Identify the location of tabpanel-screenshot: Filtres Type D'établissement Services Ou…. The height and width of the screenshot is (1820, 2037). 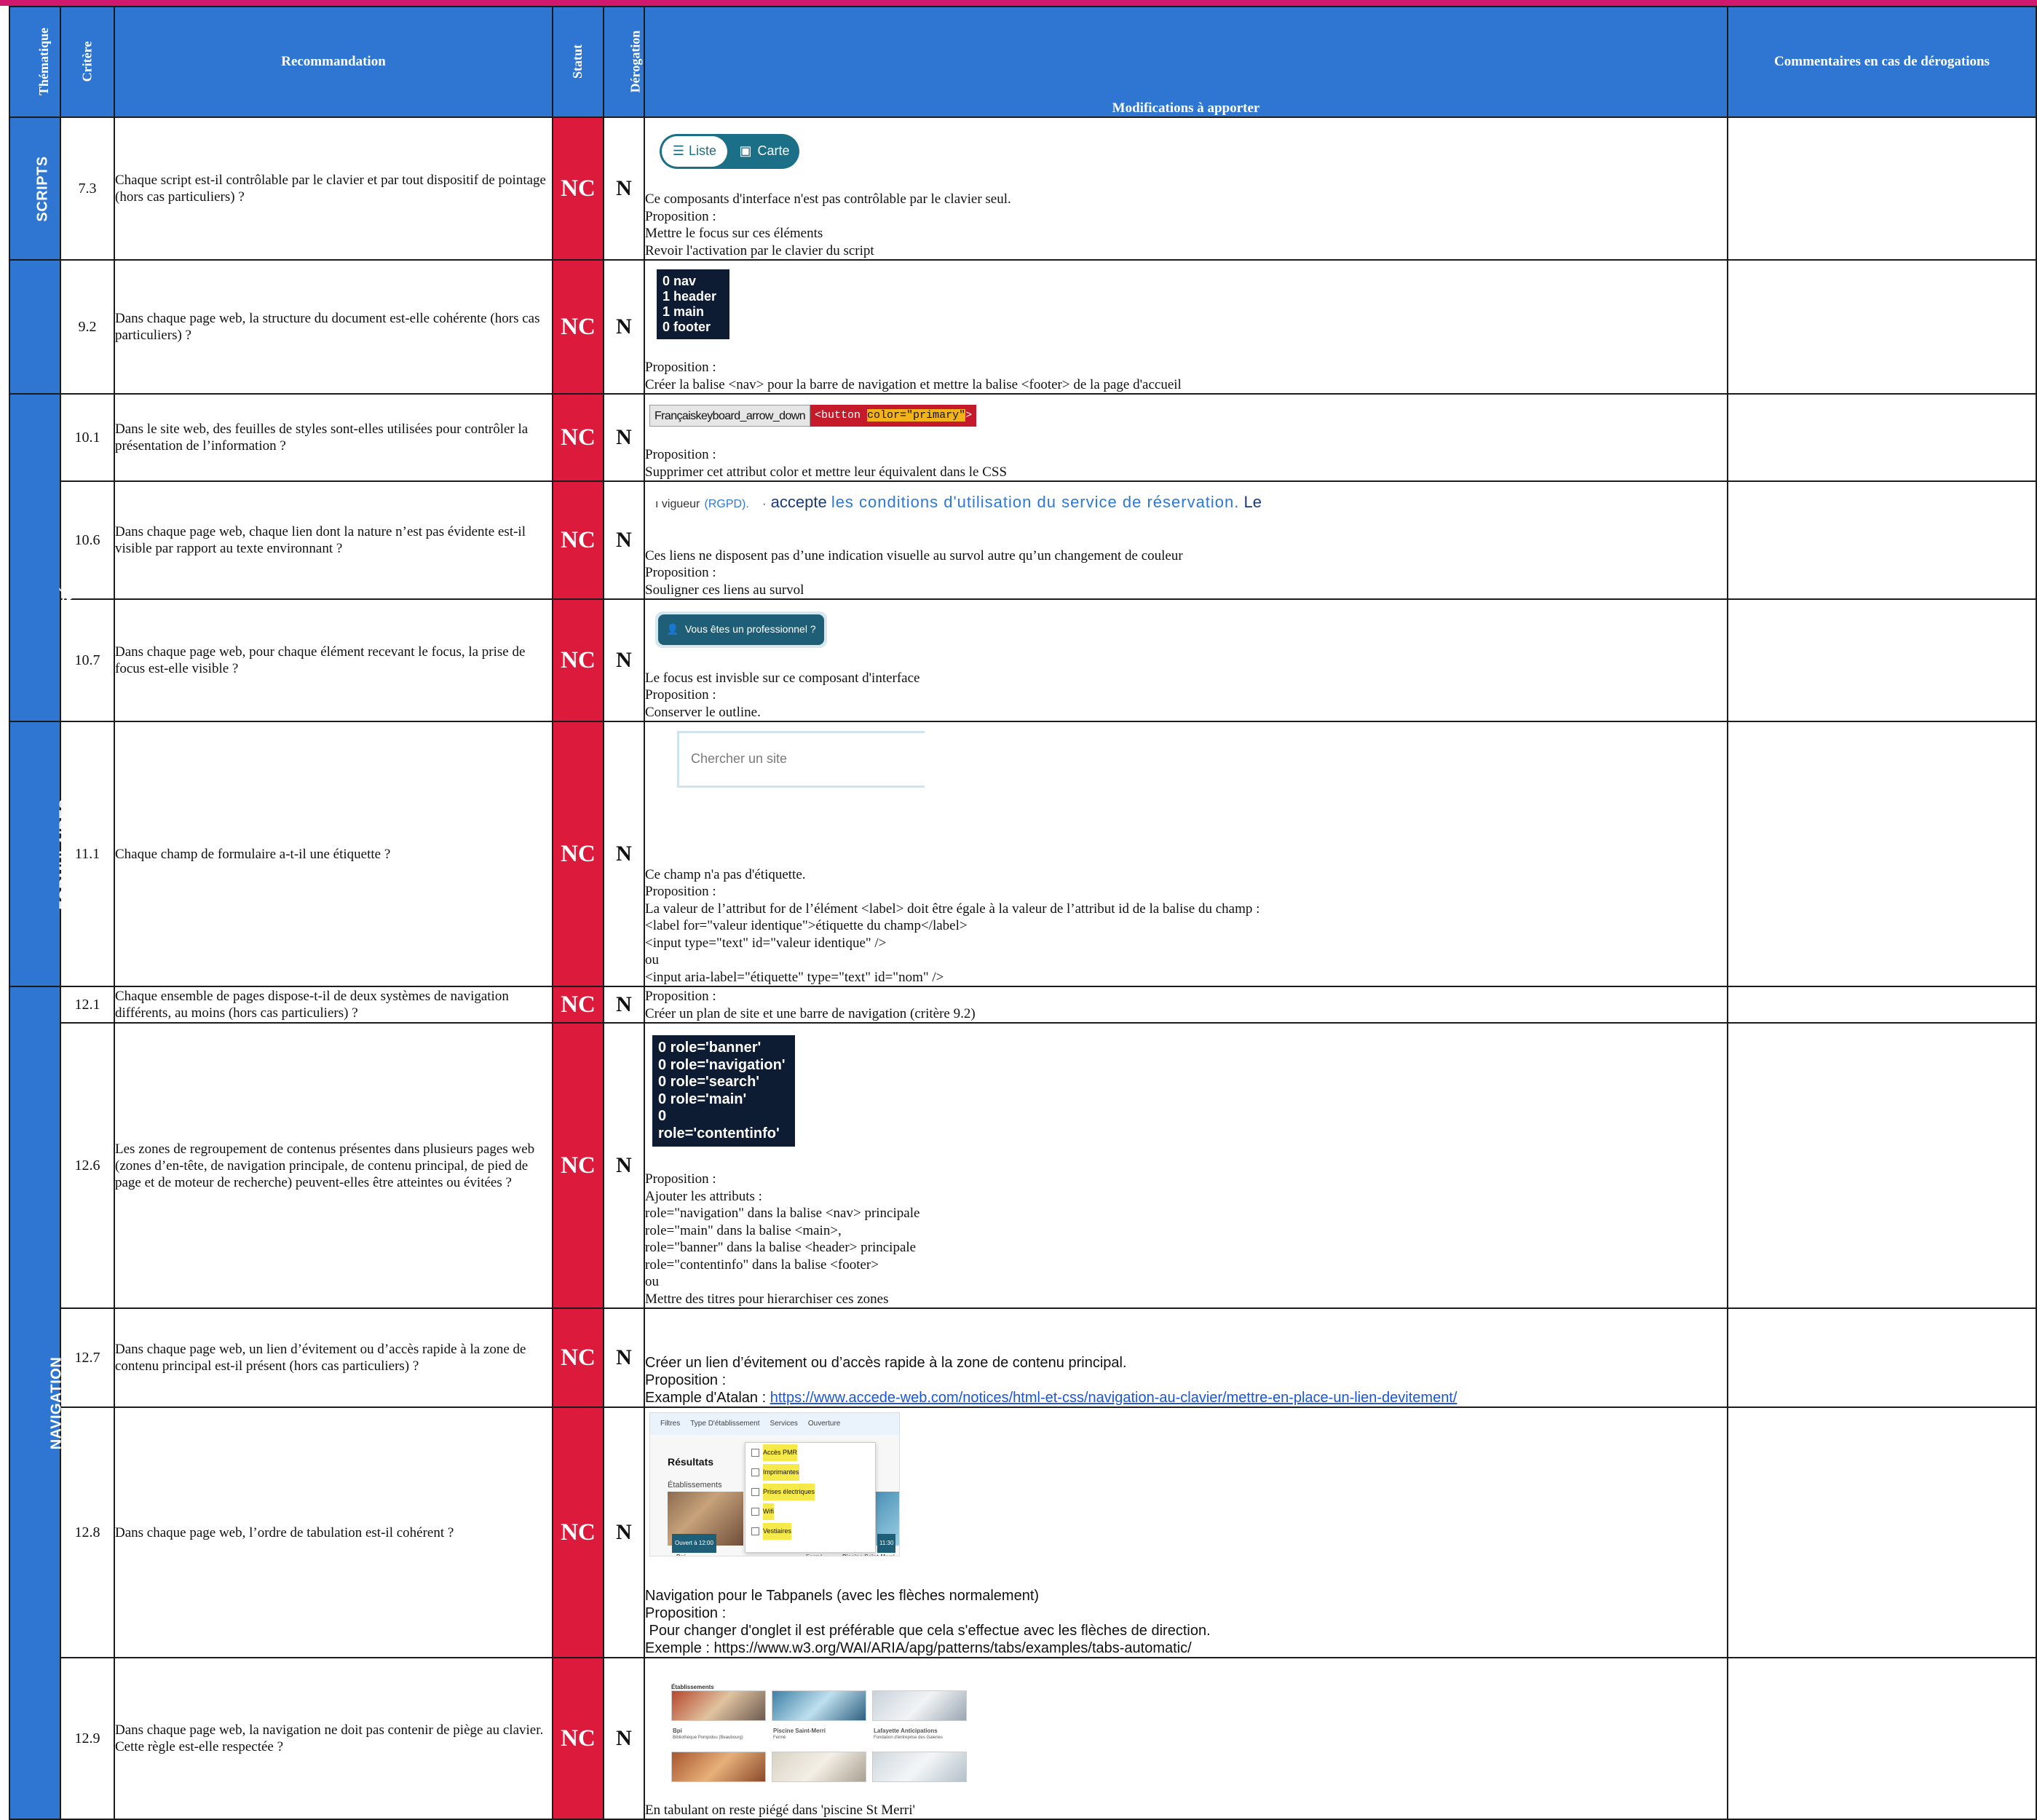
(775, 1484).